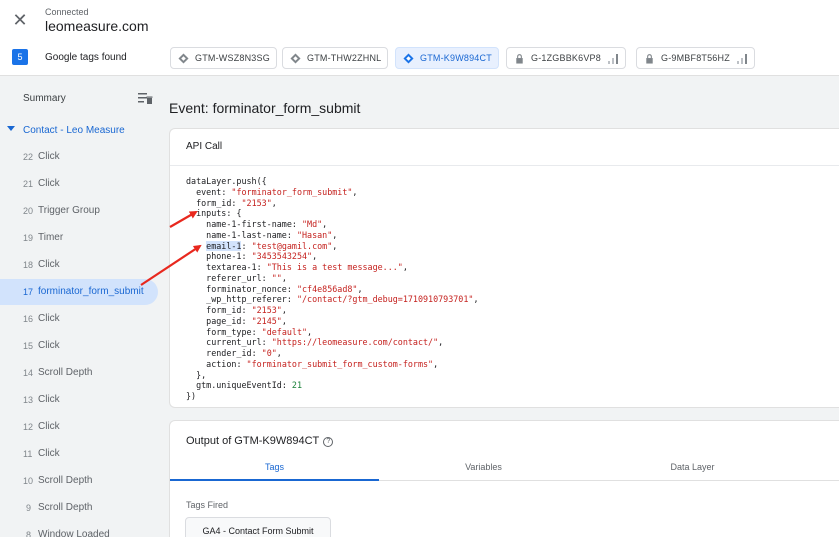 This screenshot has height=537, width=839. I want to click on code-key: render_id, so click(229, 353).